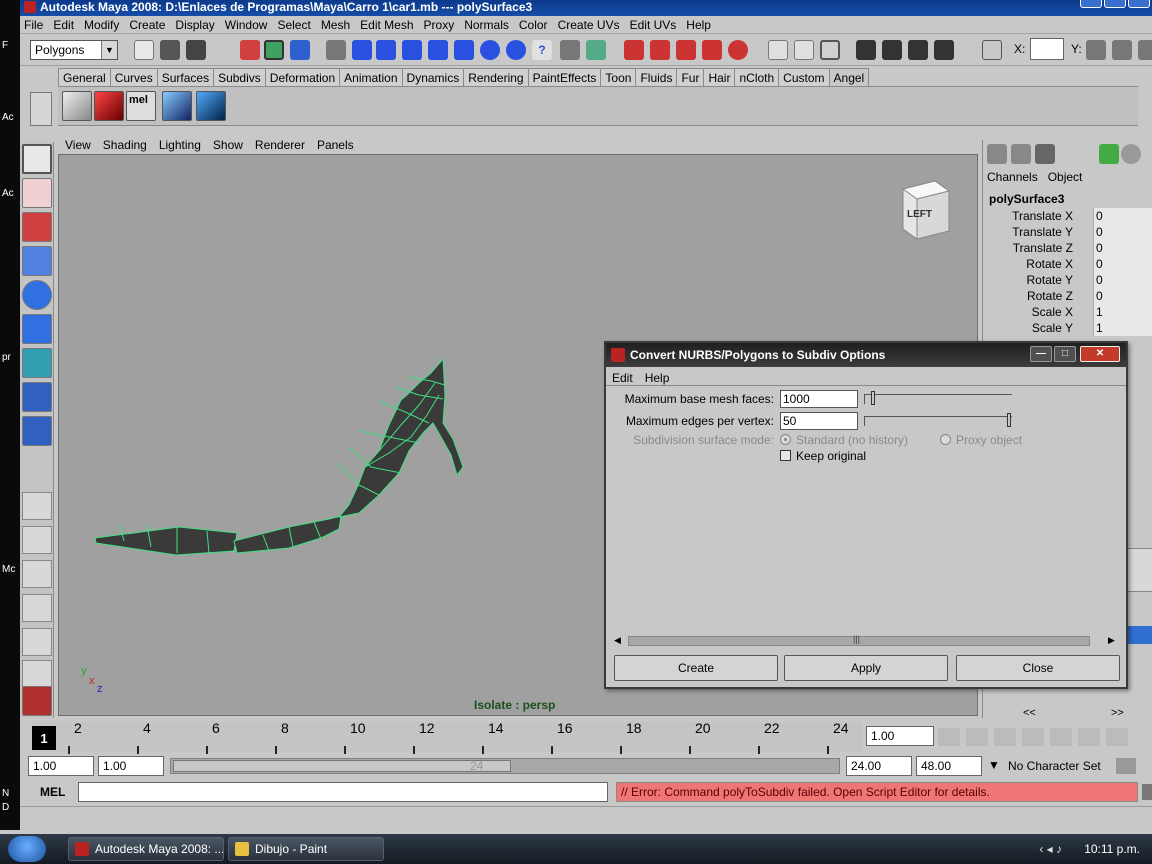  I want to click on script-layout-icon, so click(37, 674).